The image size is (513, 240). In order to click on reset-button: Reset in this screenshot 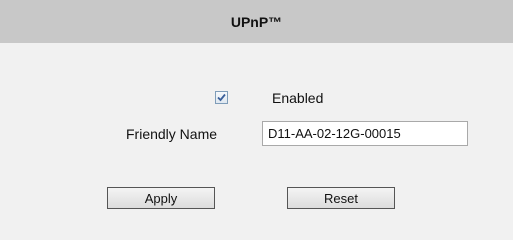, I will do `click(341, 198)`.